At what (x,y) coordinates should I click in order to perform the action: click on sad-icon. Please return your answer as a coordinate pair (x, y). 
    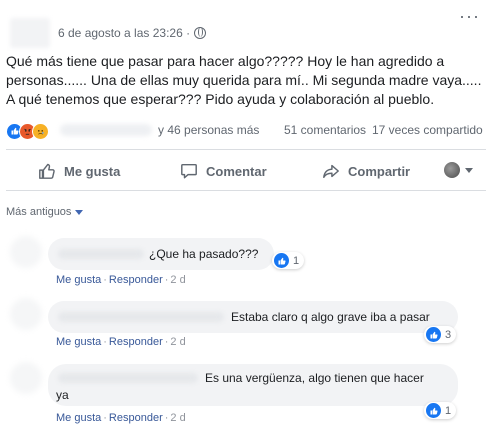
    Looking at the image, I should click on (40, 131).